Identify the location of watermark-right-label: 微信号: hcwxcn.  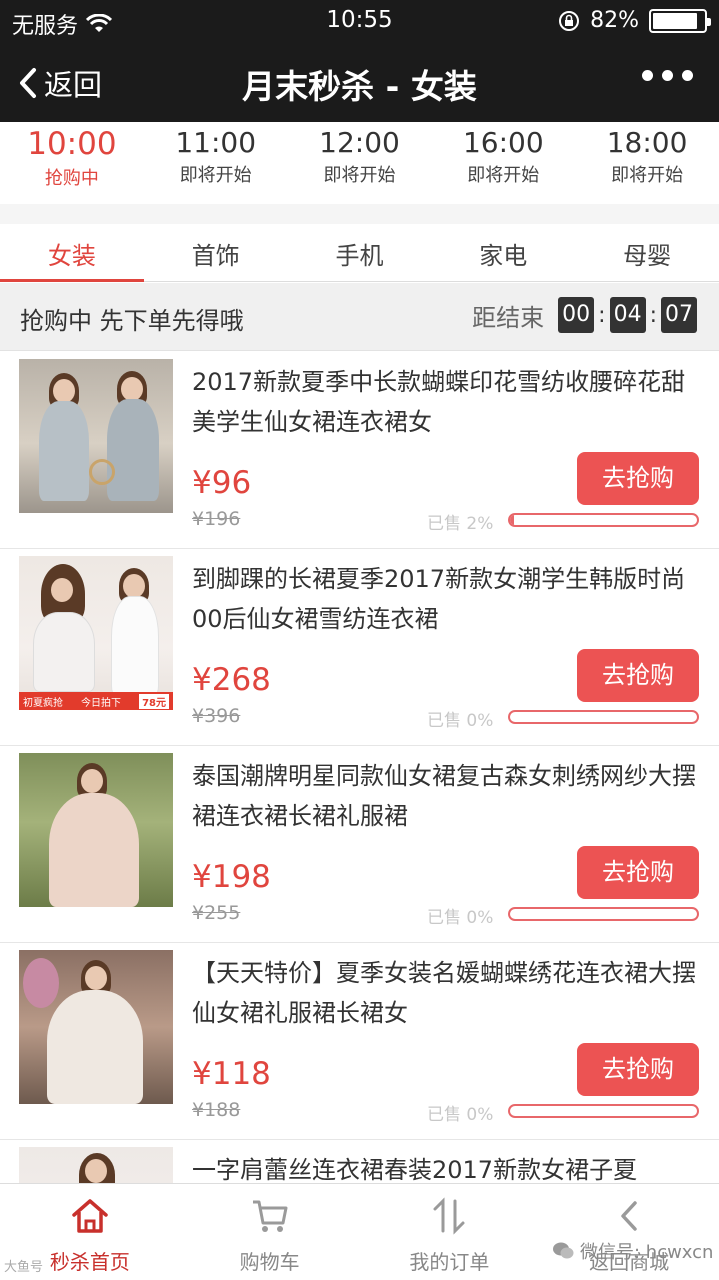
(647, 1252).